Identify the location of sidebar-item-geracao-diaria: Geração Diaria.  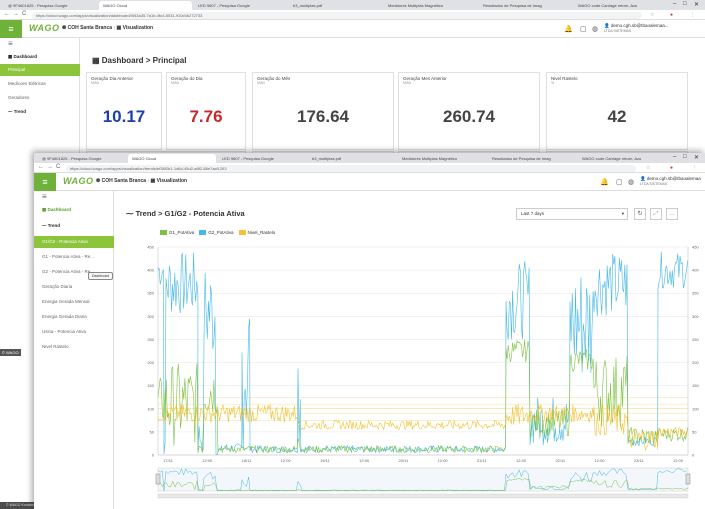
(74, 287).